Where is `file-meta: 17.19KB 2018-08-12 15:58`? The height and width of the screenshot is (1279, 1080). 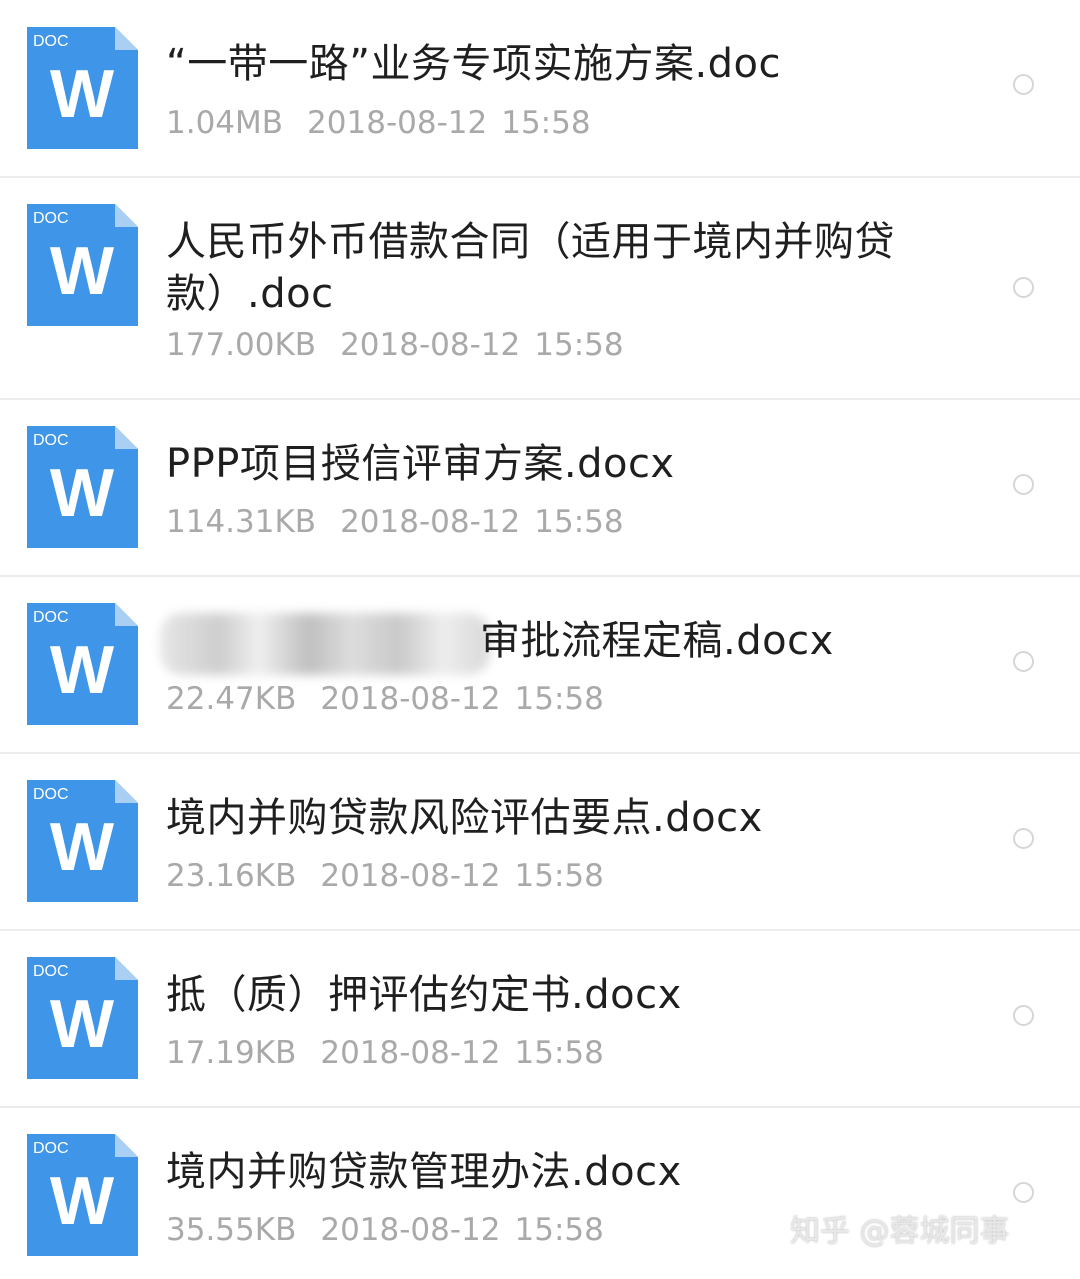
file-meta: 17.19KB 2018-08-12 15:58 is located at coordinates (385, 1053).